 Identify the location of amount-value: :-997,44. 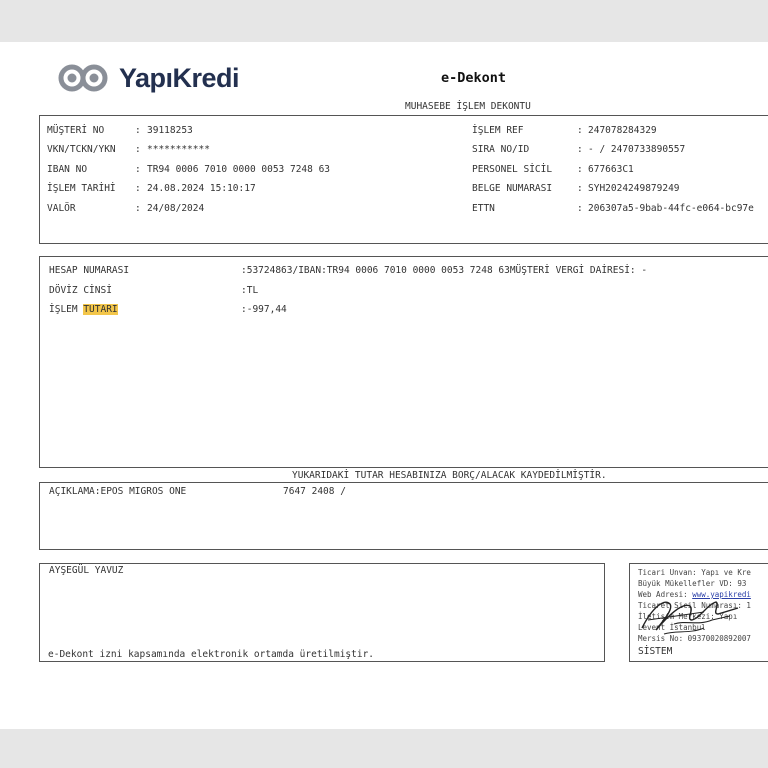
(264, 309).